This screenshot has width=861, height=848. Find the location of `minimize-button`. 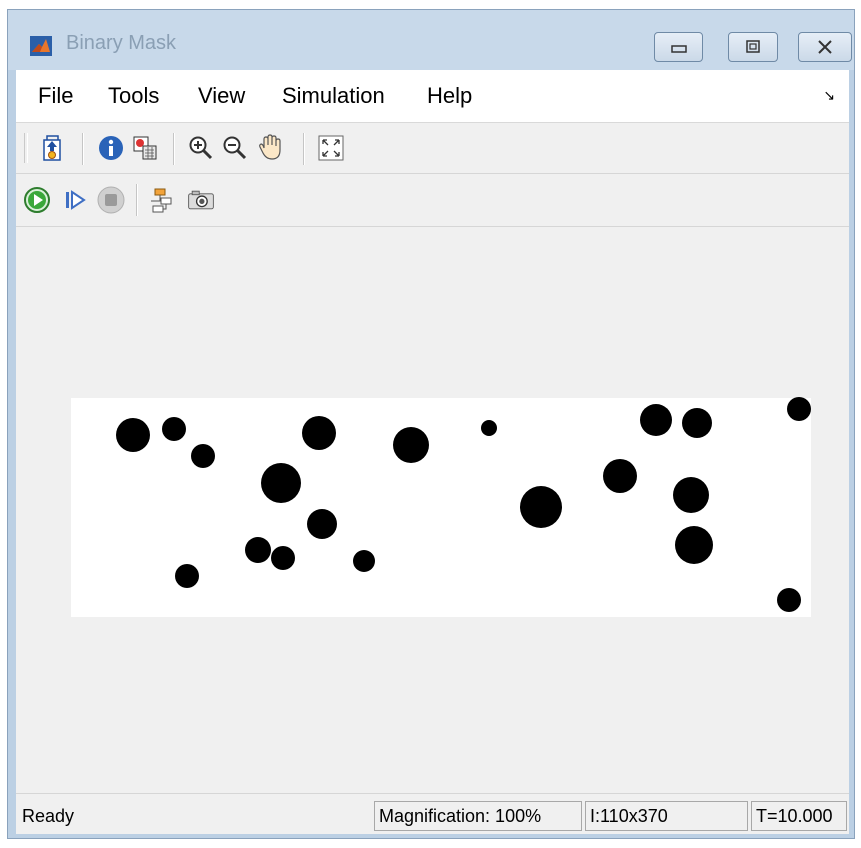

minimize-button is located at coordinates (678, 47).